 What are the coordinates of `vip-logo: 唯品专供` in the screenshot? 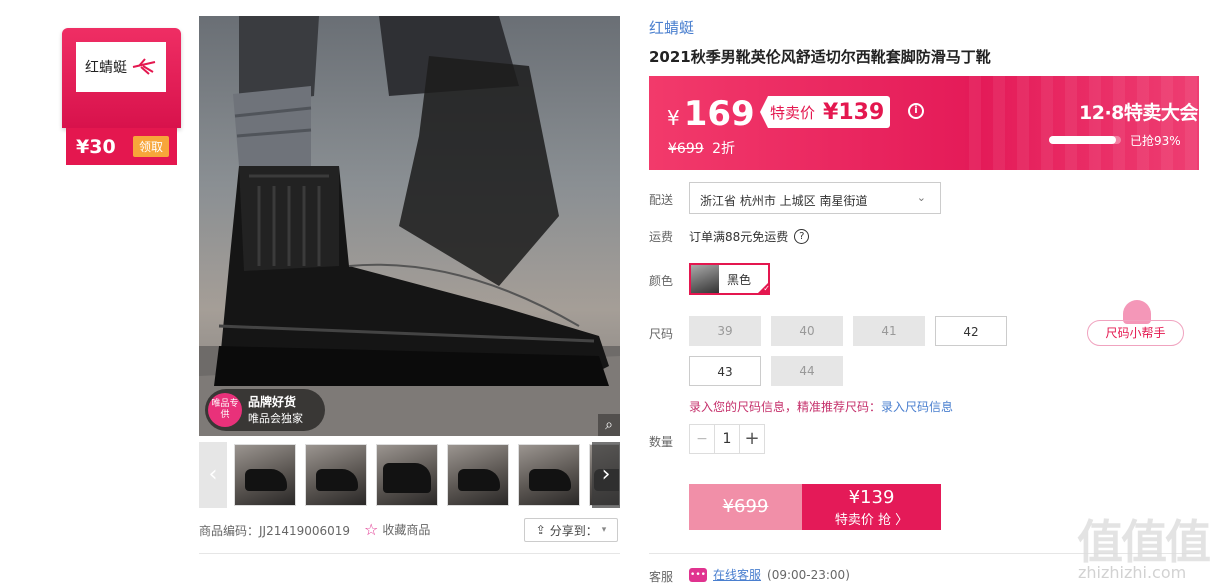 It's located at (225, 410).